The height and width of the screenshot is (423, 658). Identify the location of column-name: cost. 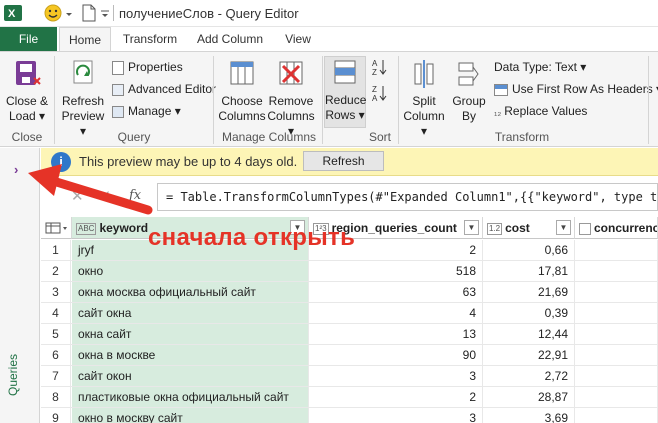
(517, 228).